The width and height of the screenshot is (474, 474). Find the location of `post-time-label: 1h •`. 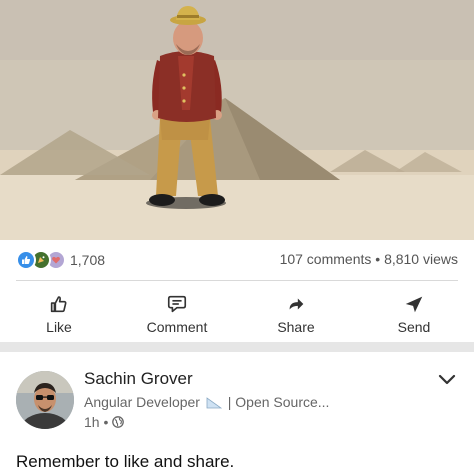

post-time-label: 1h • is located at coordinates (96, 422).